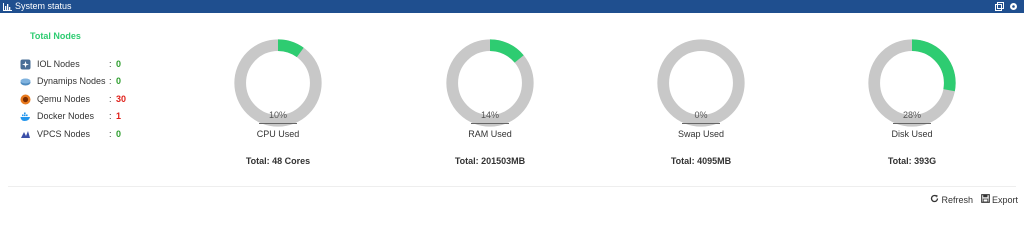 This screenshot has height=240, width=1024. What do you see at coordinates (55, 36) in the screenshot?
I see `total-nodes-title: Total Nodes` at bounding box center [55, 36].